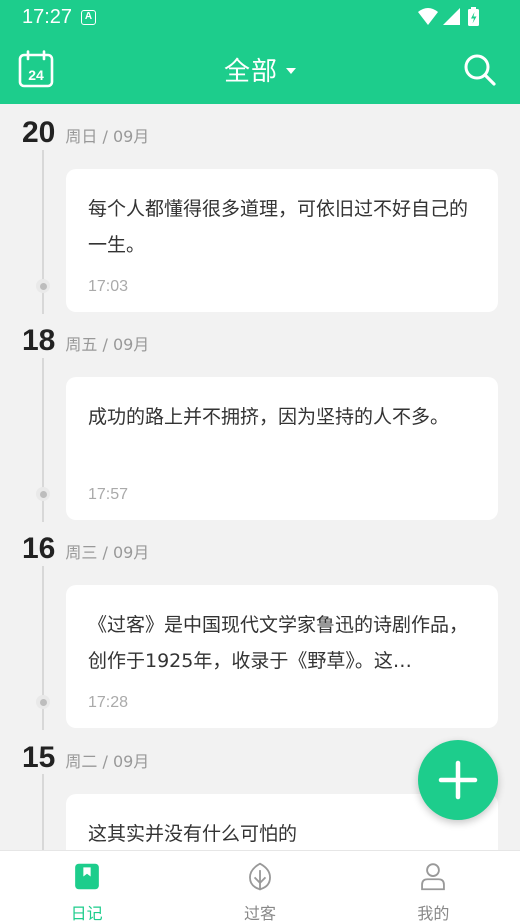  Describe the element at coordinates (43, 812) in the screenshot. I see `timeline-line` at that location.